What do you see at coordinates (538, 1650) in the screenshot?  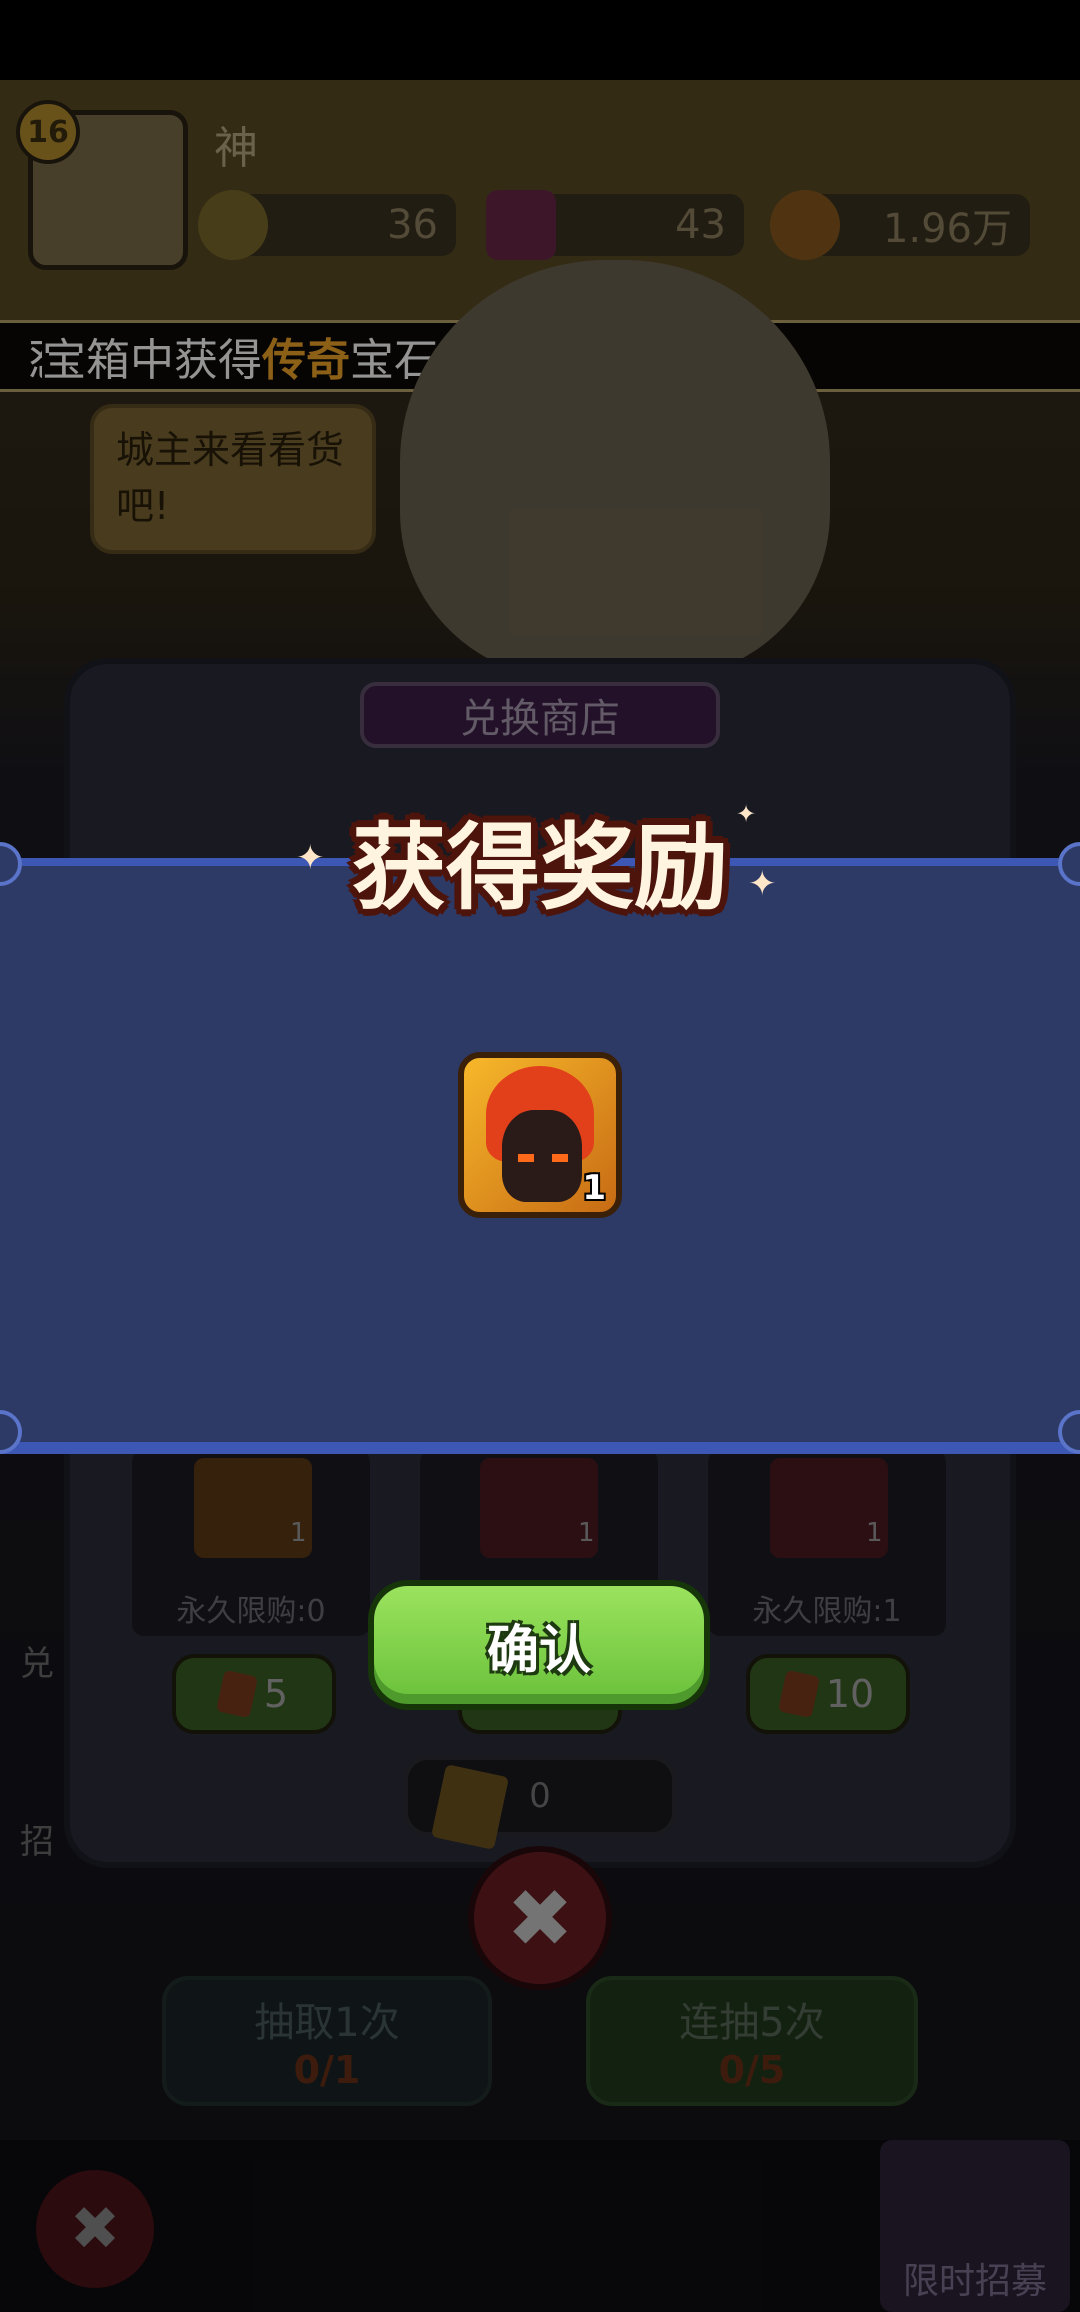 I see `confirm-label: 确认` at bounding box center [538, 1650].